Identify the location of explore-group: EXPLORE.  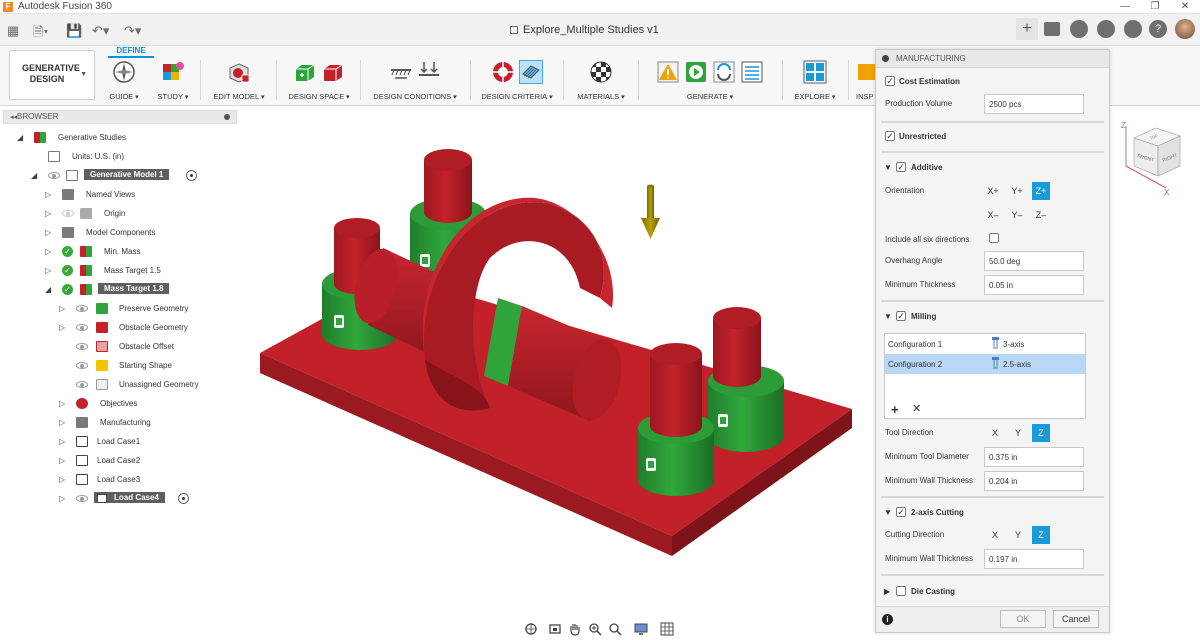
(815, 81).